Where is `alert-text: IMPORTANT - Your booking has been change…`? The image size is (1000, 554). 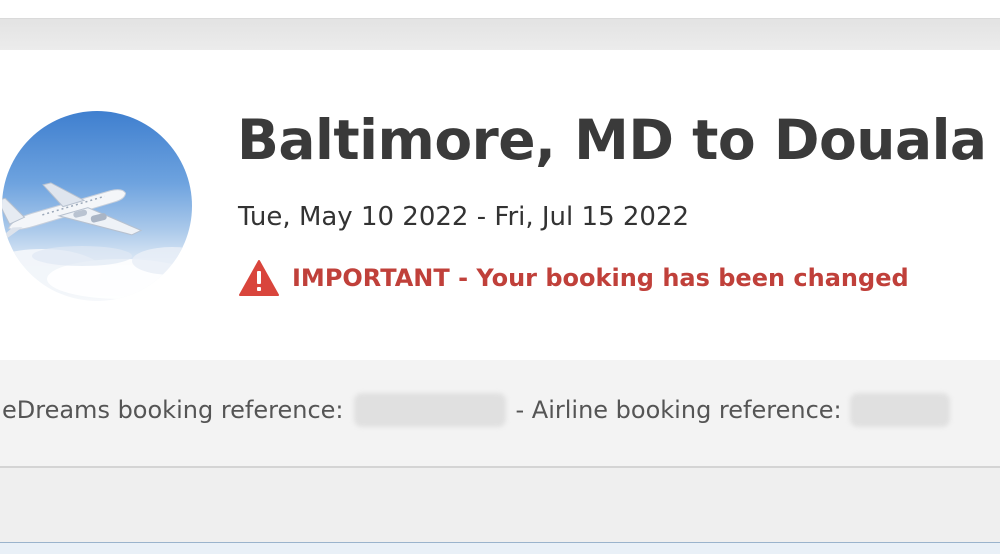
alert-text: IMPORTANT - Your booking has been change… is located at coordinates (600, 278).